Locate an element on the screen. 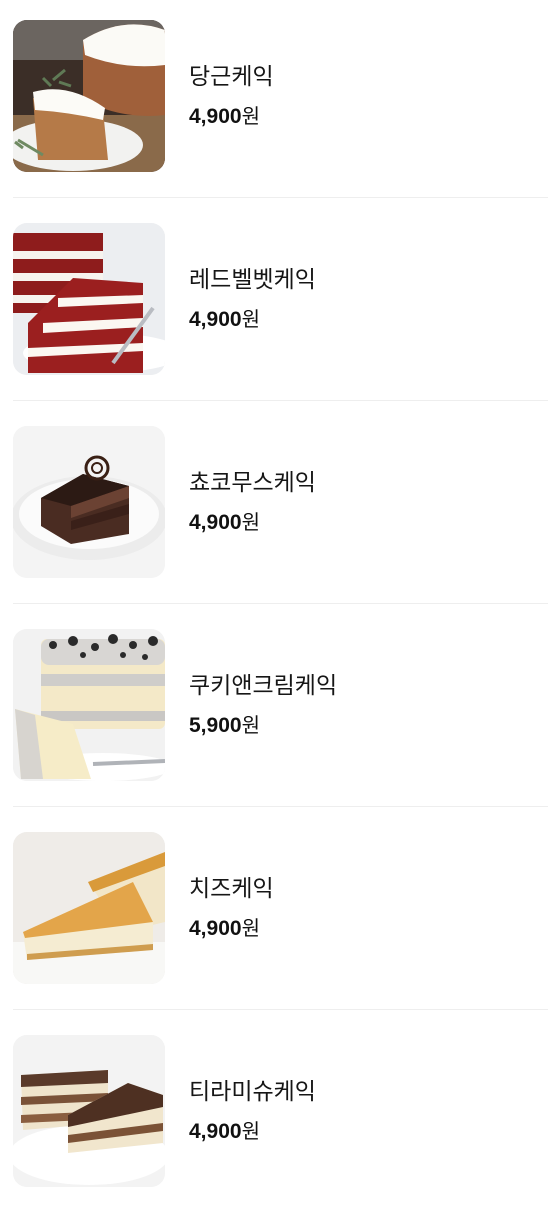 The image size is (554, 1217). menu-item-name: 쿠키앤크림케익 is located at coordinates (263, 686).